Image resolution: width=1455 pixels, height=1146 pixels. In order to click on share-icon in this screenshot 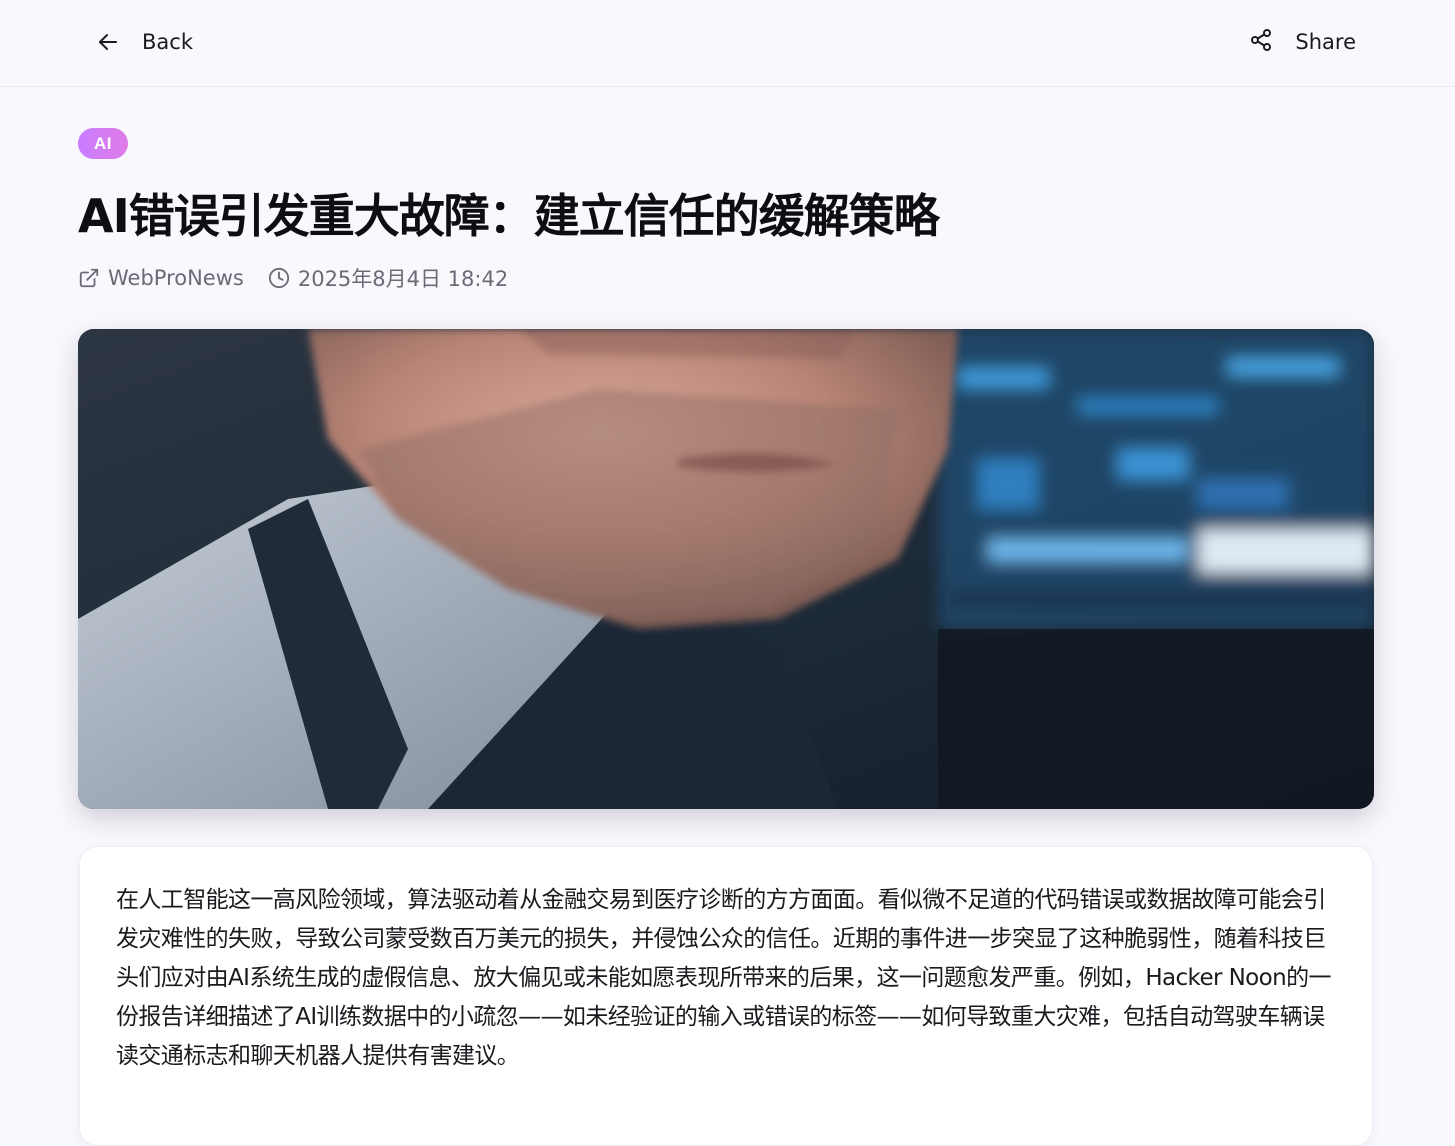, I will do `click(1261, 42)`.